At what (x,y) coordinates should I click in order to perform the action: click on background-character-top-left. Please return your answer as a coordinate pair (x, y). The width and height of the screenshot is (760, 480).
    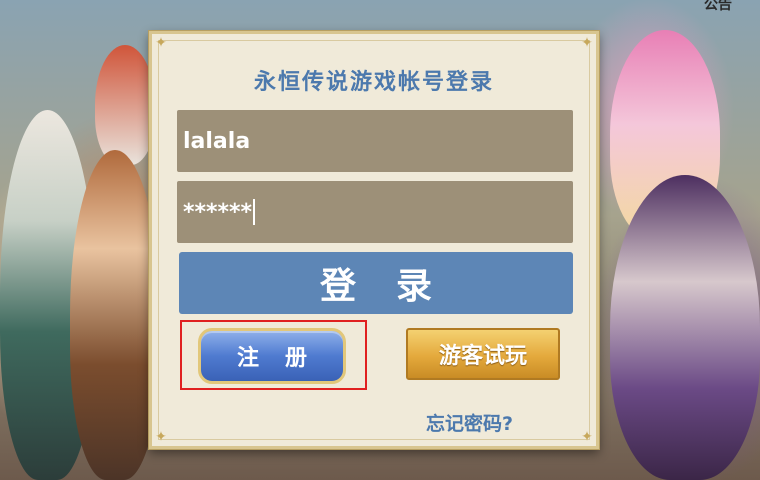
    Looking at the image, I should click on (125, 105).